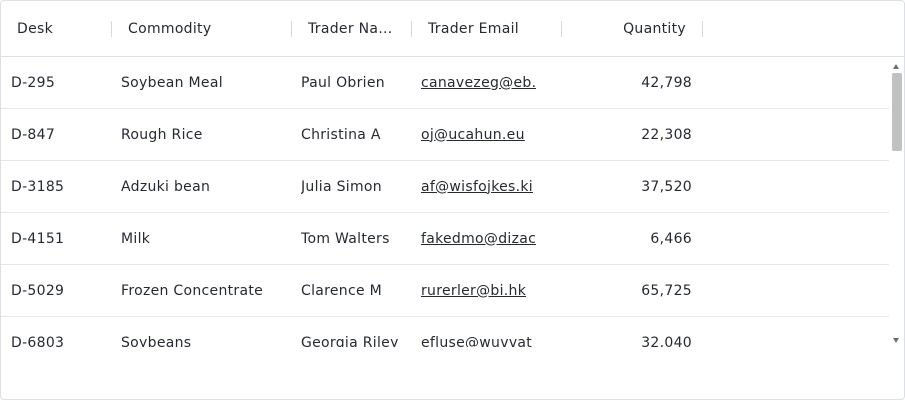 The height and width of the screenshot is (400, 905). I want to click on cell-trader-email: canavezeg@eb., so click(486, 82).